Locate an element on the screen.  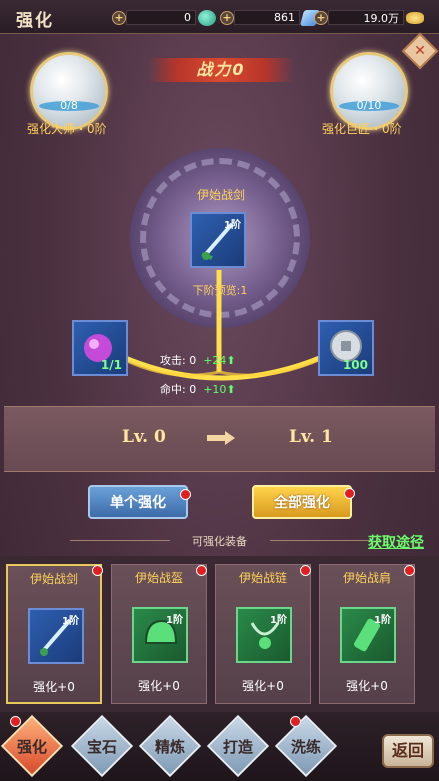
material-coin-count: 100 is located at coordinates (355, 365).